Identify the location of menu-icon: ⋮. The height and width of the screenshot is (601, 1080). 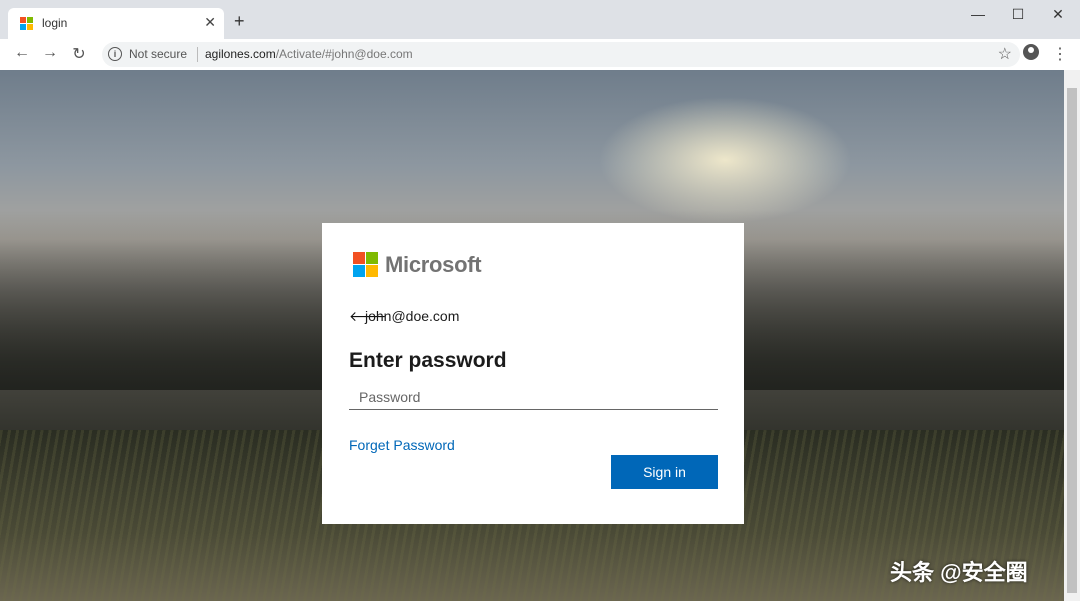
(1060, 54).